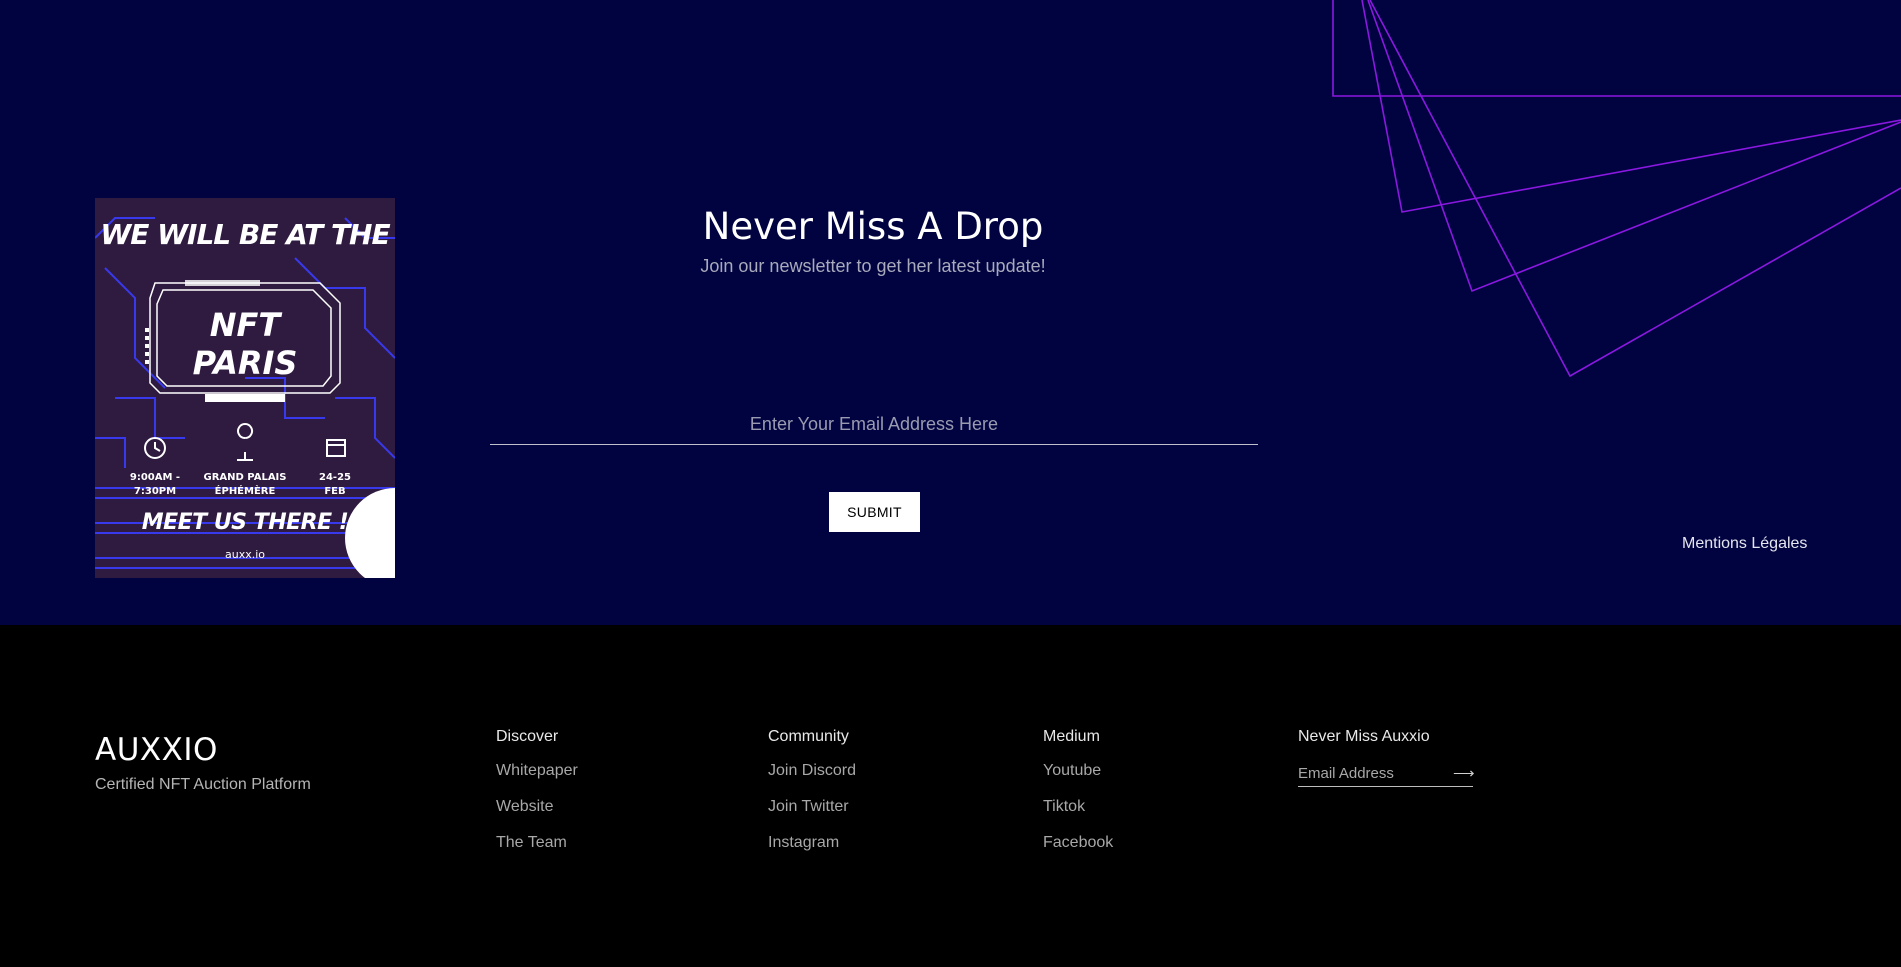 The height and width of the screenshot is (967, 1901). I want to click on poster-event-name: NFT PARIS, so click(245, 344).